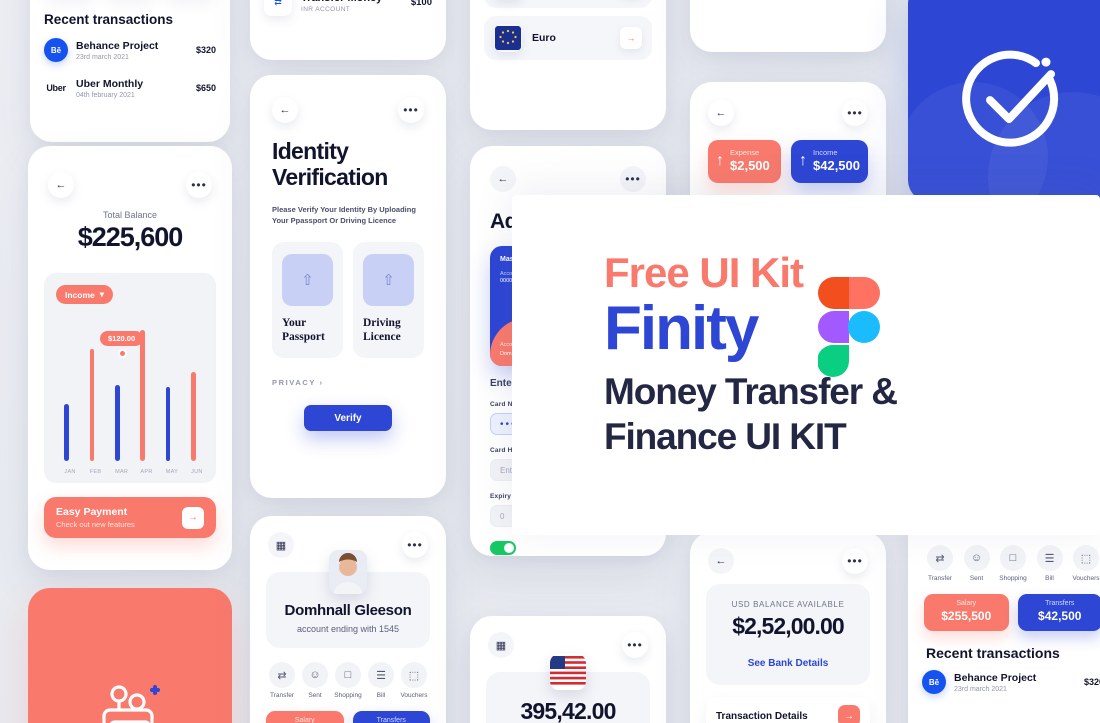  Describe the element at coordinates (788, 663) in the screenshot. I see `see-bank-details-link: See Bank Details` at that location.